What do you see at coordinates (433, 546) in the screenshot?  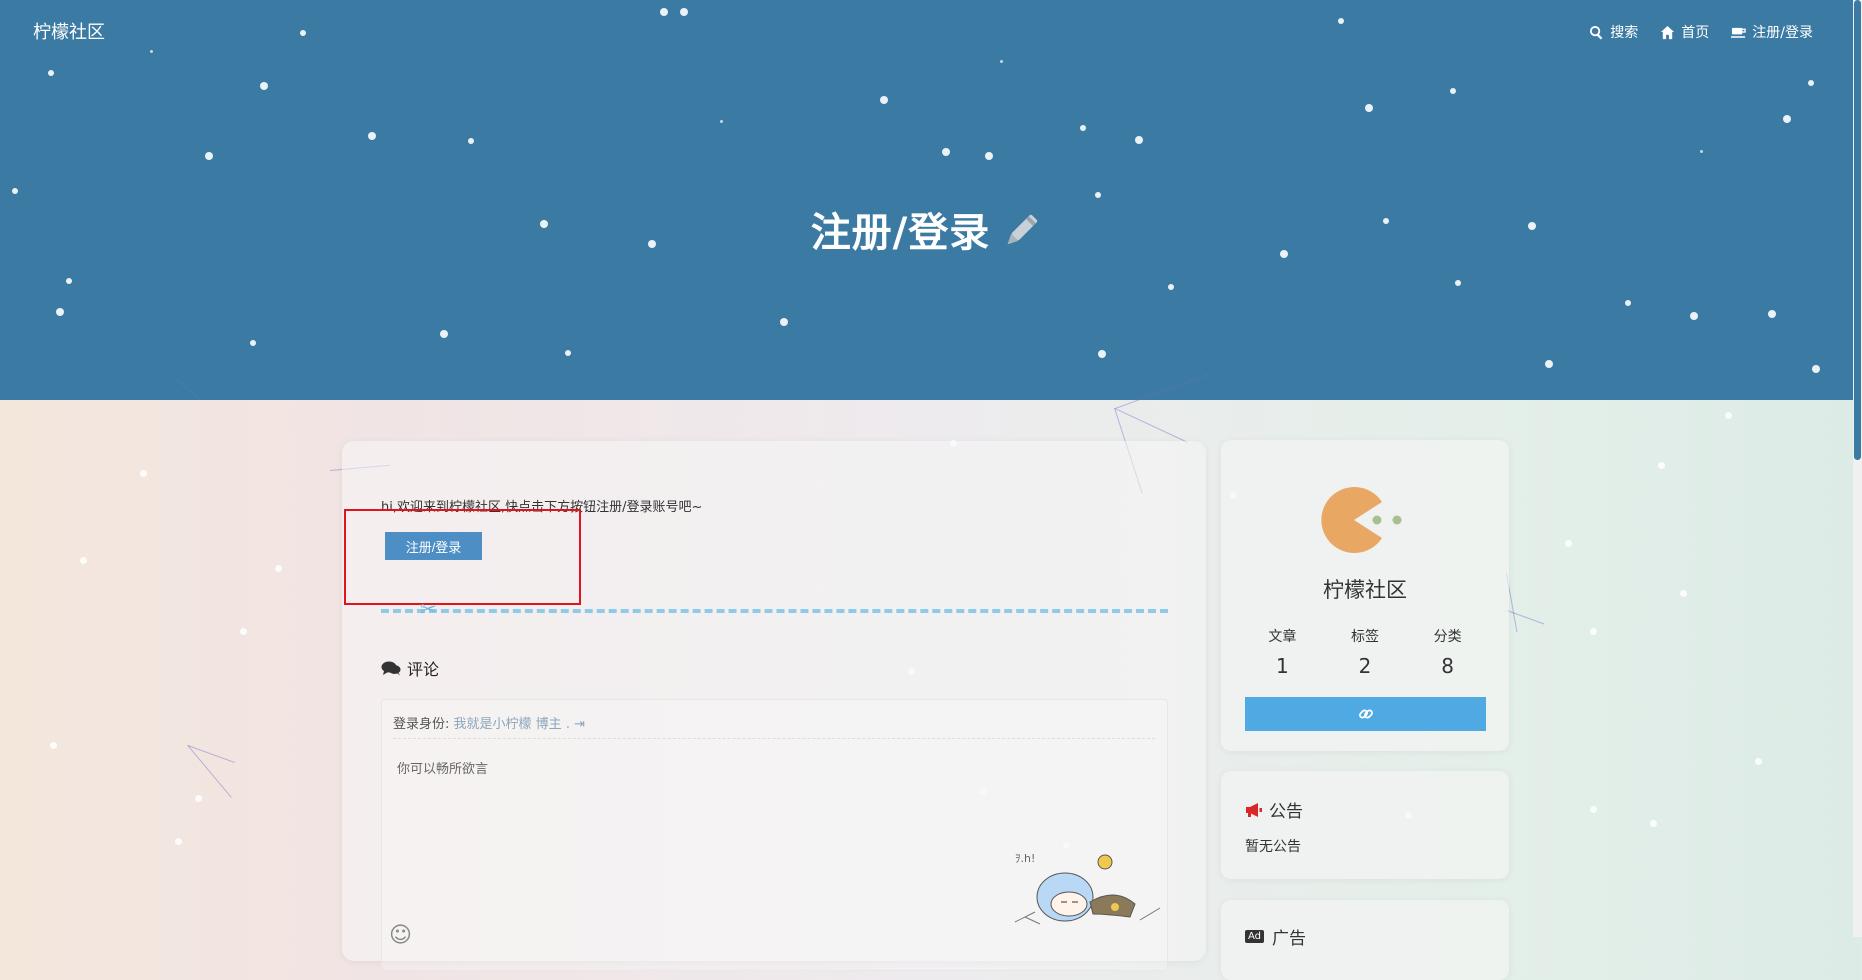 I see `register-login-button: 注册/登录` at bounding box center [433, 546].